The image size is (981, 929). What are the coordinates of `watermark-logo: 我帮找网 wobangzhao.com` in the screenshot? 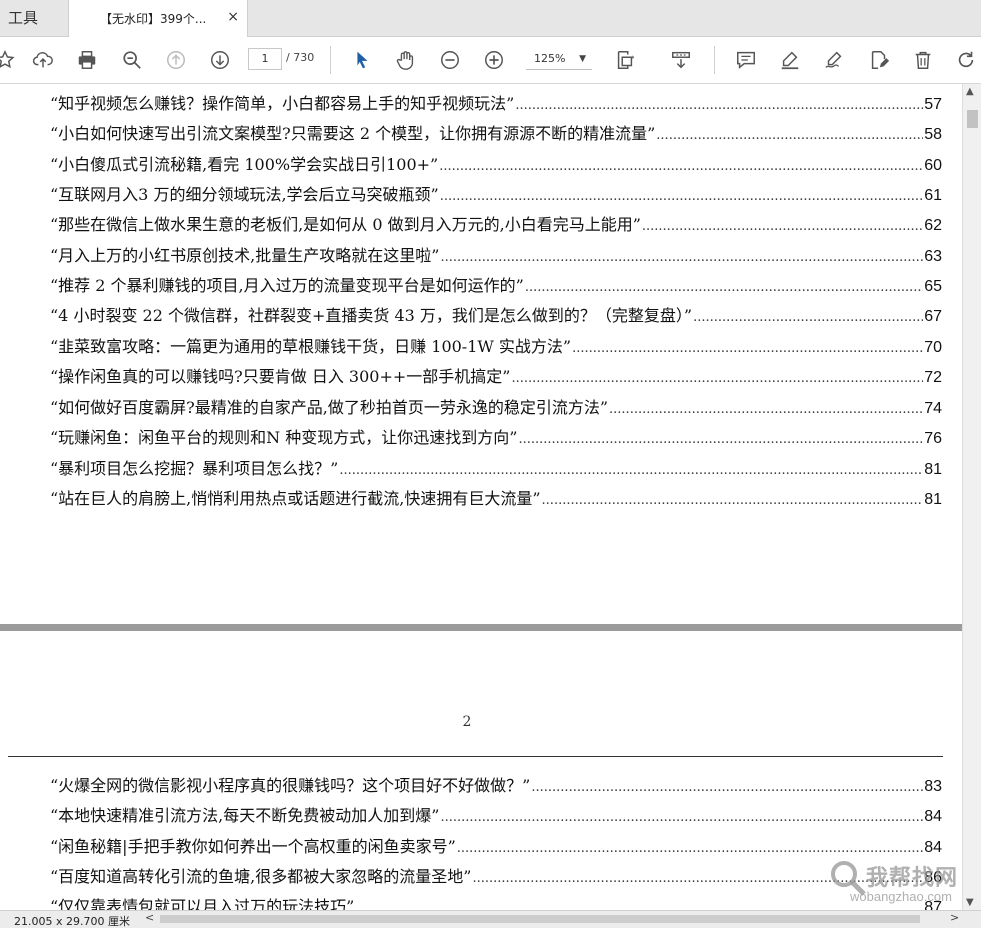 It's located at (903, 881).